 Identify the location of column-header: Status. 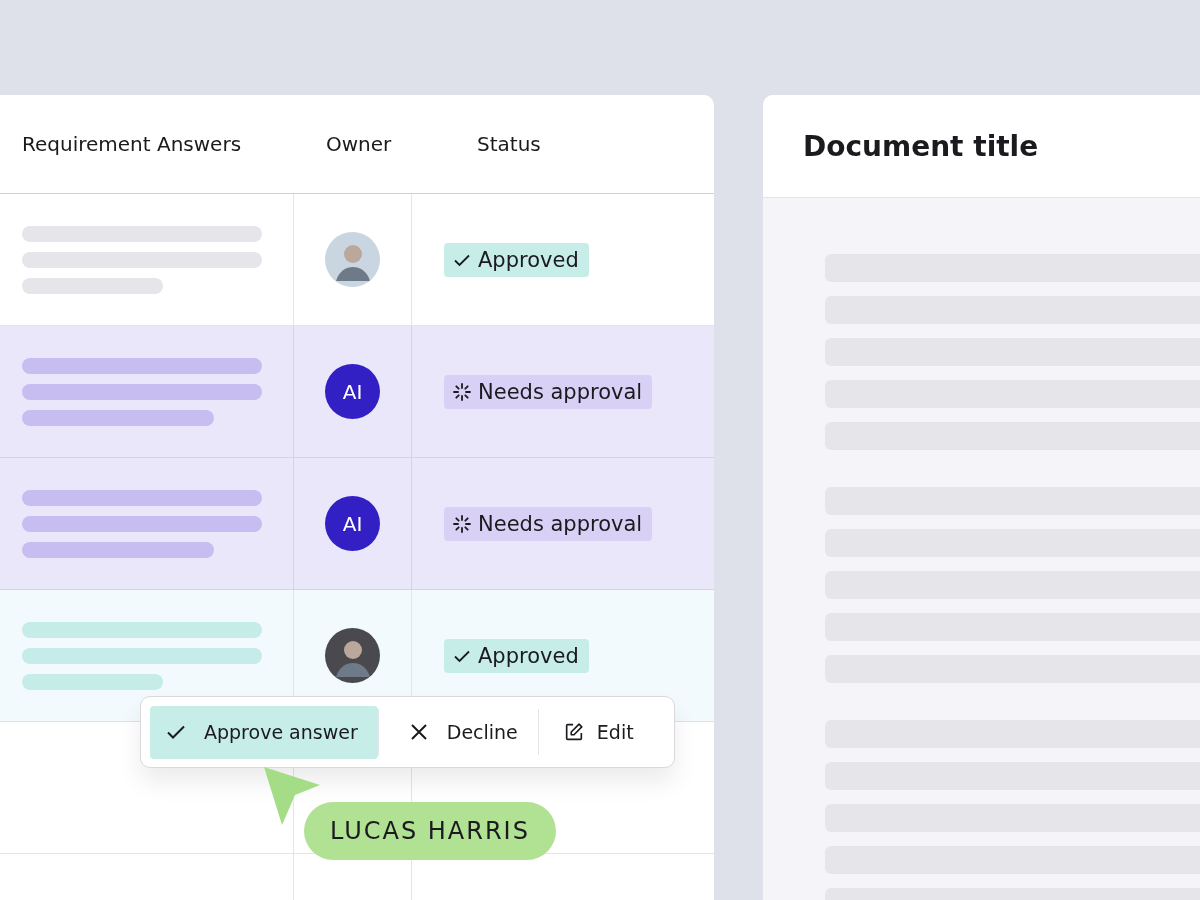
(509, 144).